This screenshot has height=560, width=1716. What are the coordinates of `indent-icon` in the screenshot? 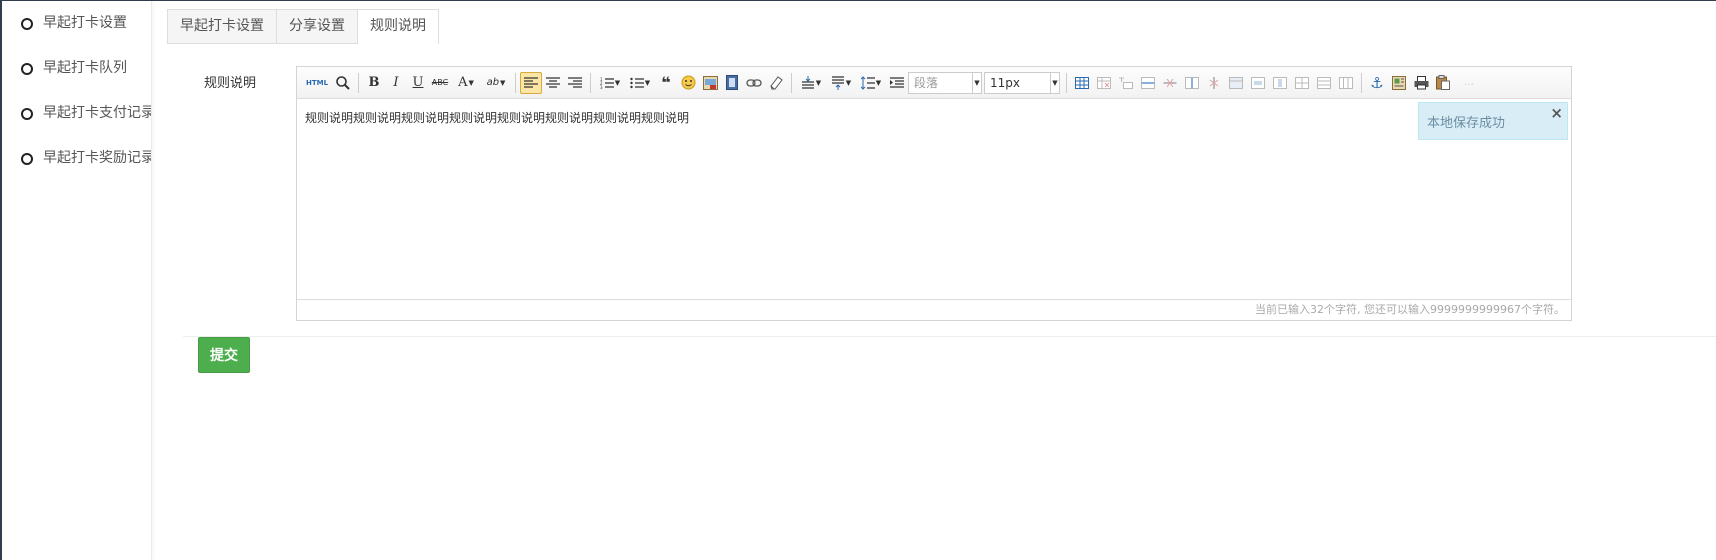 It's located at (897, 82).